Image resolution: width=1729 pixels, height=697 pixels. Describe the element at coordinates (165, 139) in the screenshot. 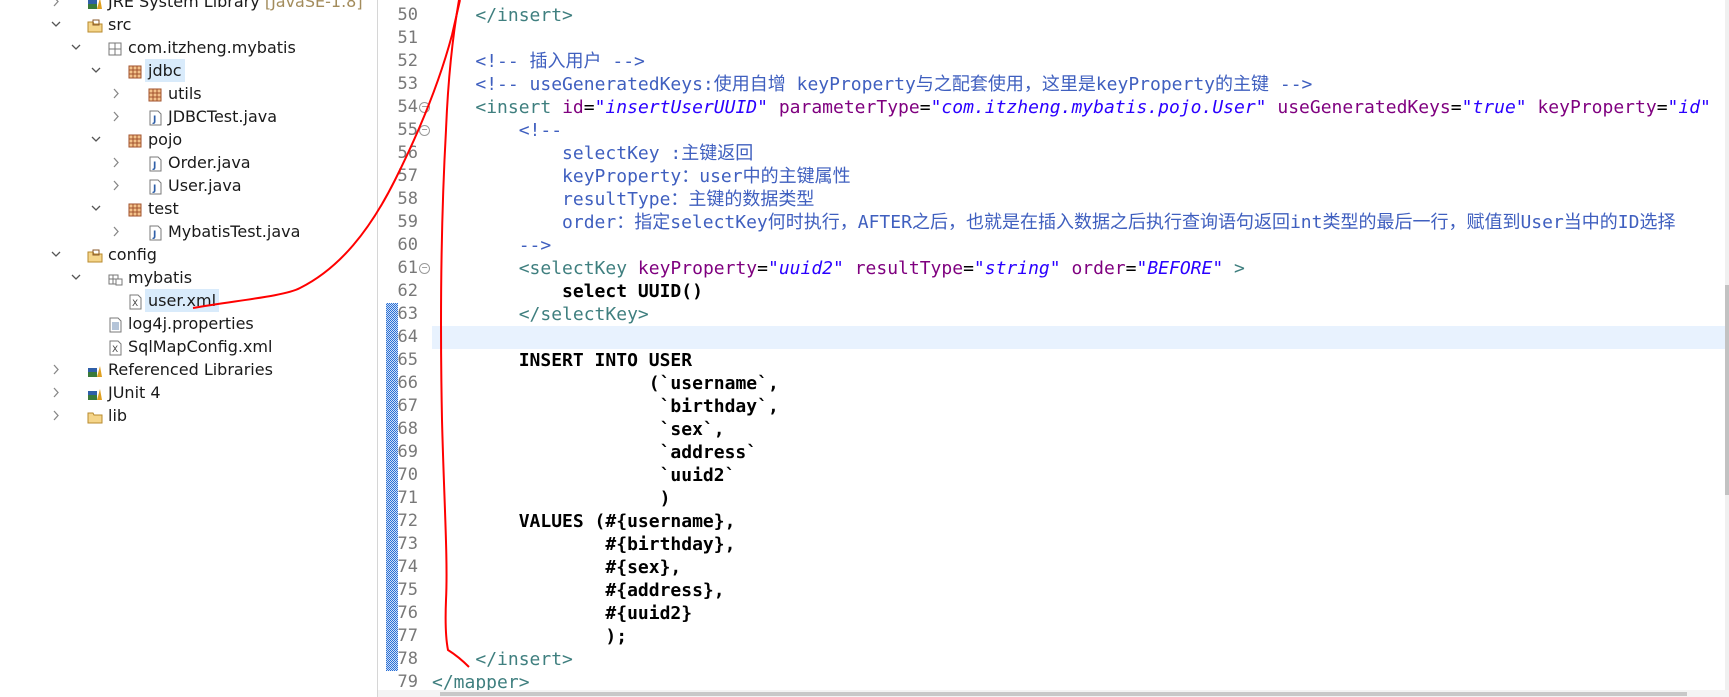

I see `tree-item-label: pojo` at that location.